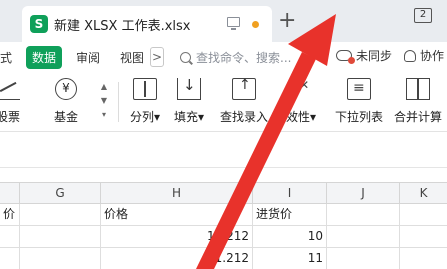  Describe the element at coordinates (301, 101) in the screenshot. I see `validity-button: 效性▾` at that location.